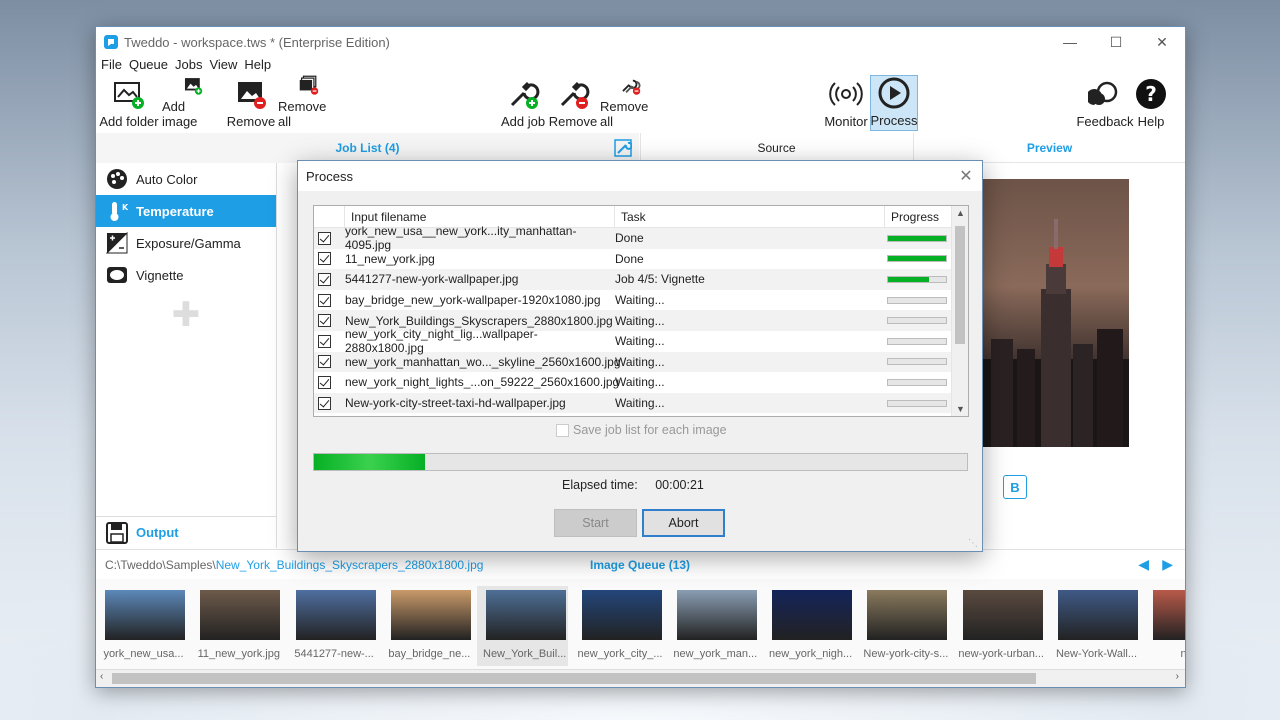 The image size is (1280, 720). Describe the element at coordinates (894, 103) in the screenshot. I see `process-button: Process` at that location.